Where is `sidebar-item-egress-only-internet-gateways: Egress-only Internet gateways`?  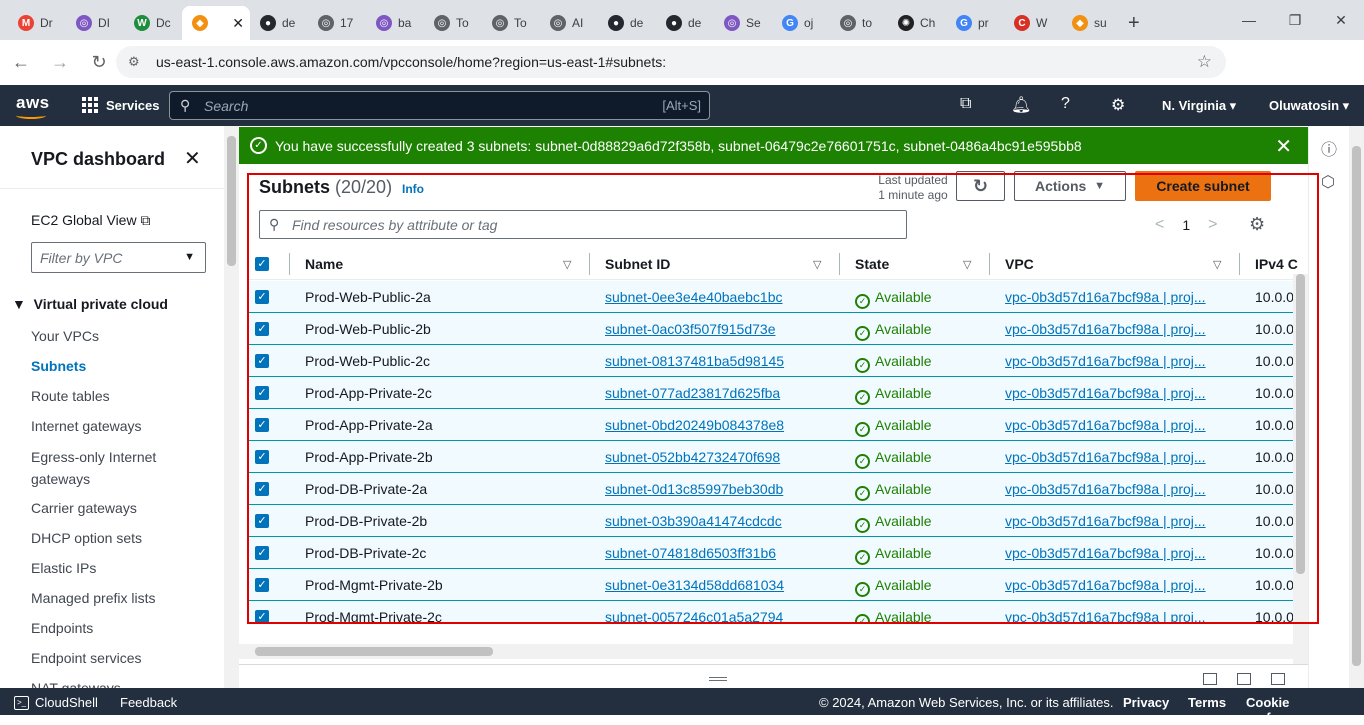
sidebar-item-egress-only-internet-gateways: Egress-only Internet gateways is located at coordinates (121, 472).